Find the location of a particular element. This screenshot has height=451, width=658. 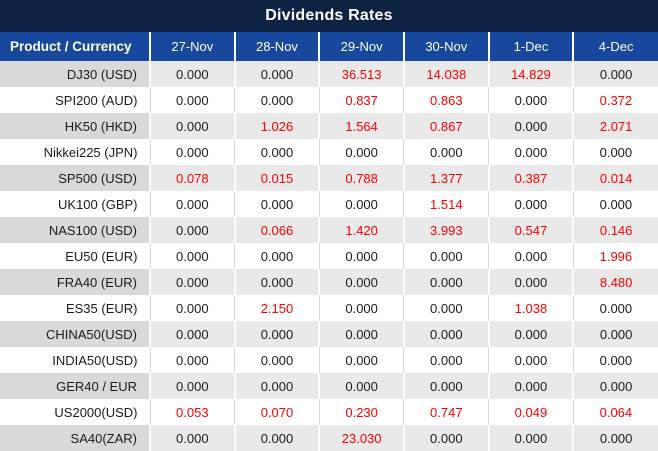

product-cell: ES35 (EUR) is located at coordinates (75, 308).